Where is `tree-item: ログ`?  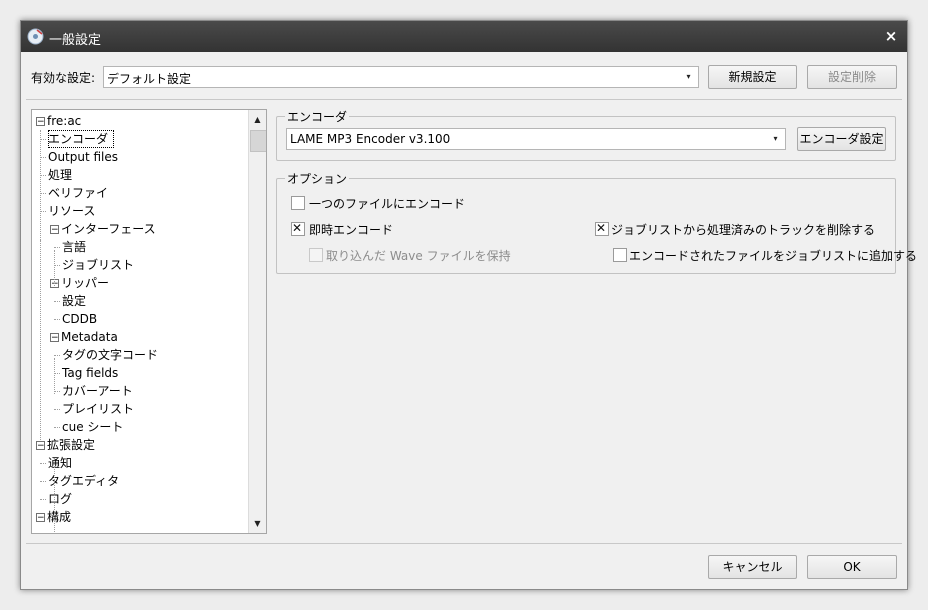 tree-item: ログ is located at coordinates (60, 499).